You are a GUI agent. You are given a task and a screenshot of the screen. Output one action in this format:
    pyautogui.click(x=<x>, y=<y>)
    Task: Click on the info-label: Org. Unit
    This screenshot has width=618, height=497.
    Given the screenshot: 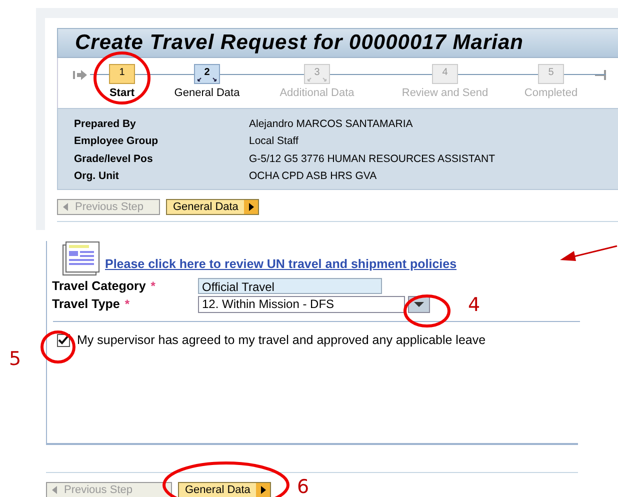 What is the action you would take?
    pyautogui.click(x=97, y=176)
    